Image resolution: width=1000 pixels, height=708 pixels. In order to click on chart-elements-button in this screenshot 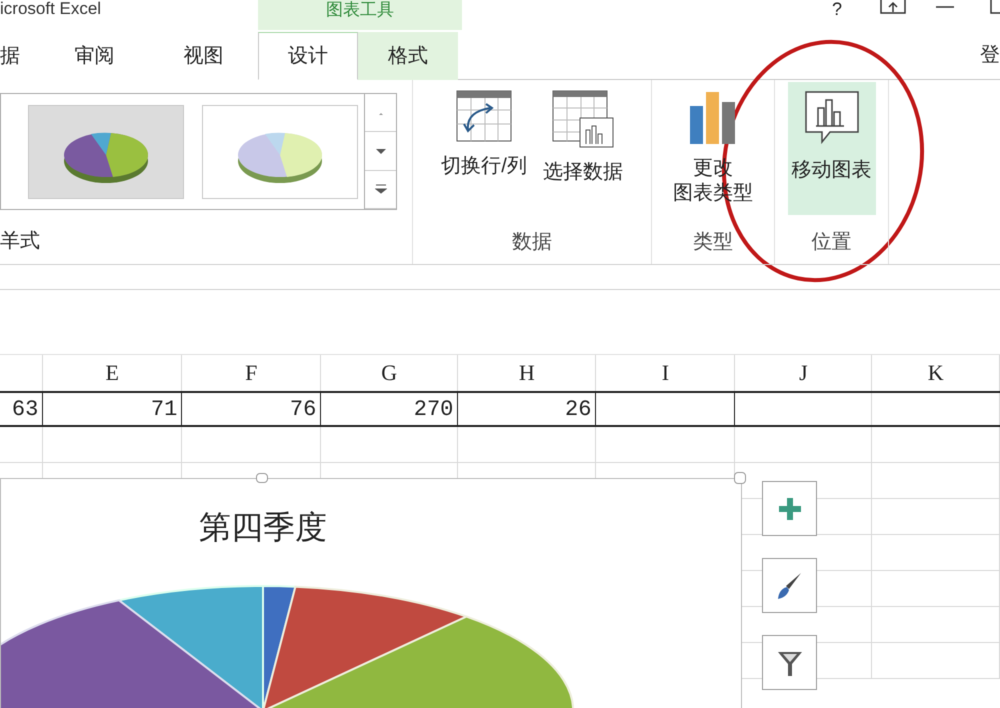, I will do `click(789, 508)`.